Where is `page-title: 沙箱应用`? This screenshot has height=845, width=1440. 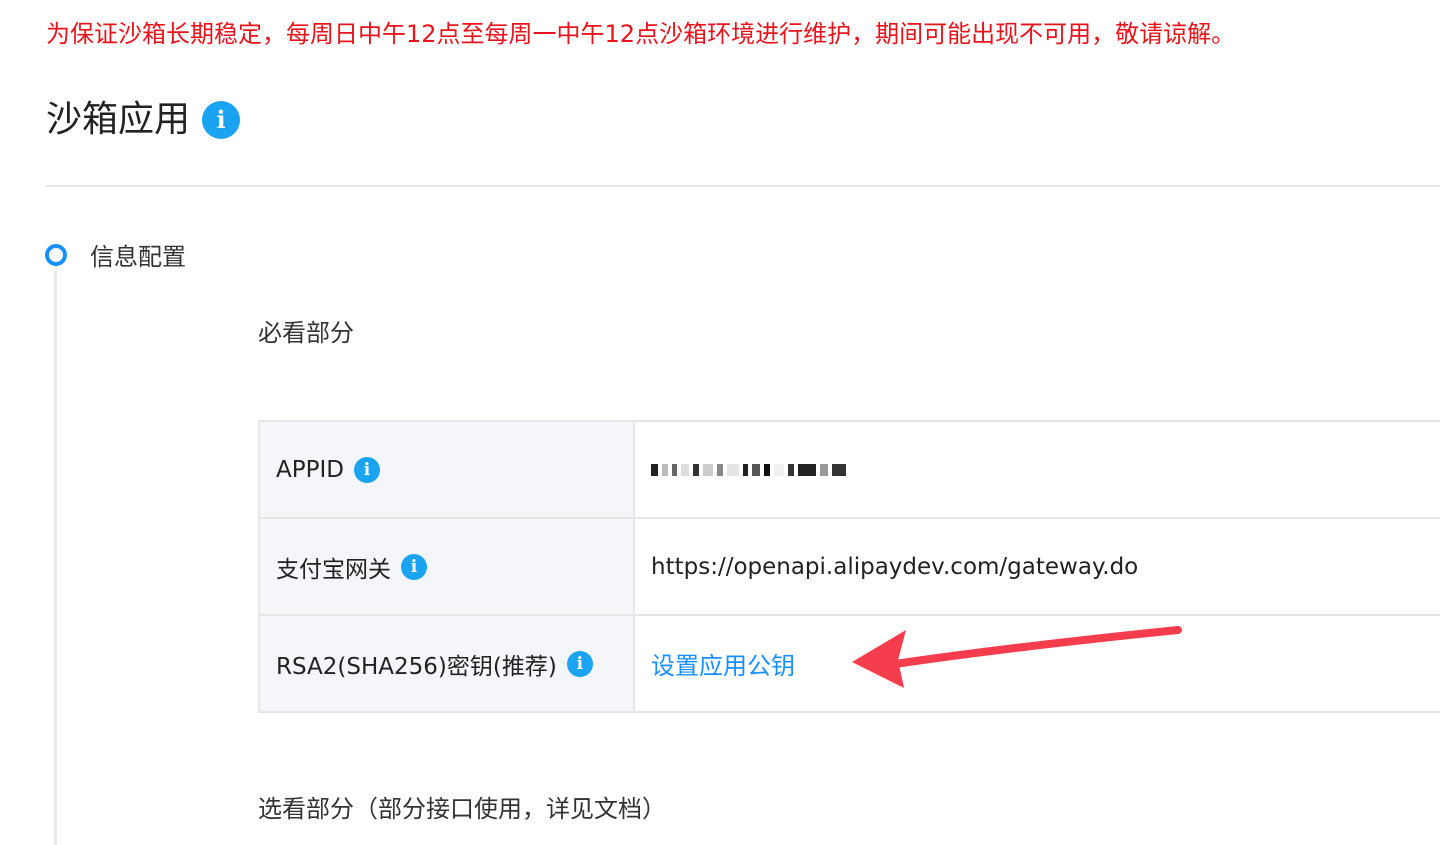
page-title: 沙箱应用 is located at coordinates (118, 119).